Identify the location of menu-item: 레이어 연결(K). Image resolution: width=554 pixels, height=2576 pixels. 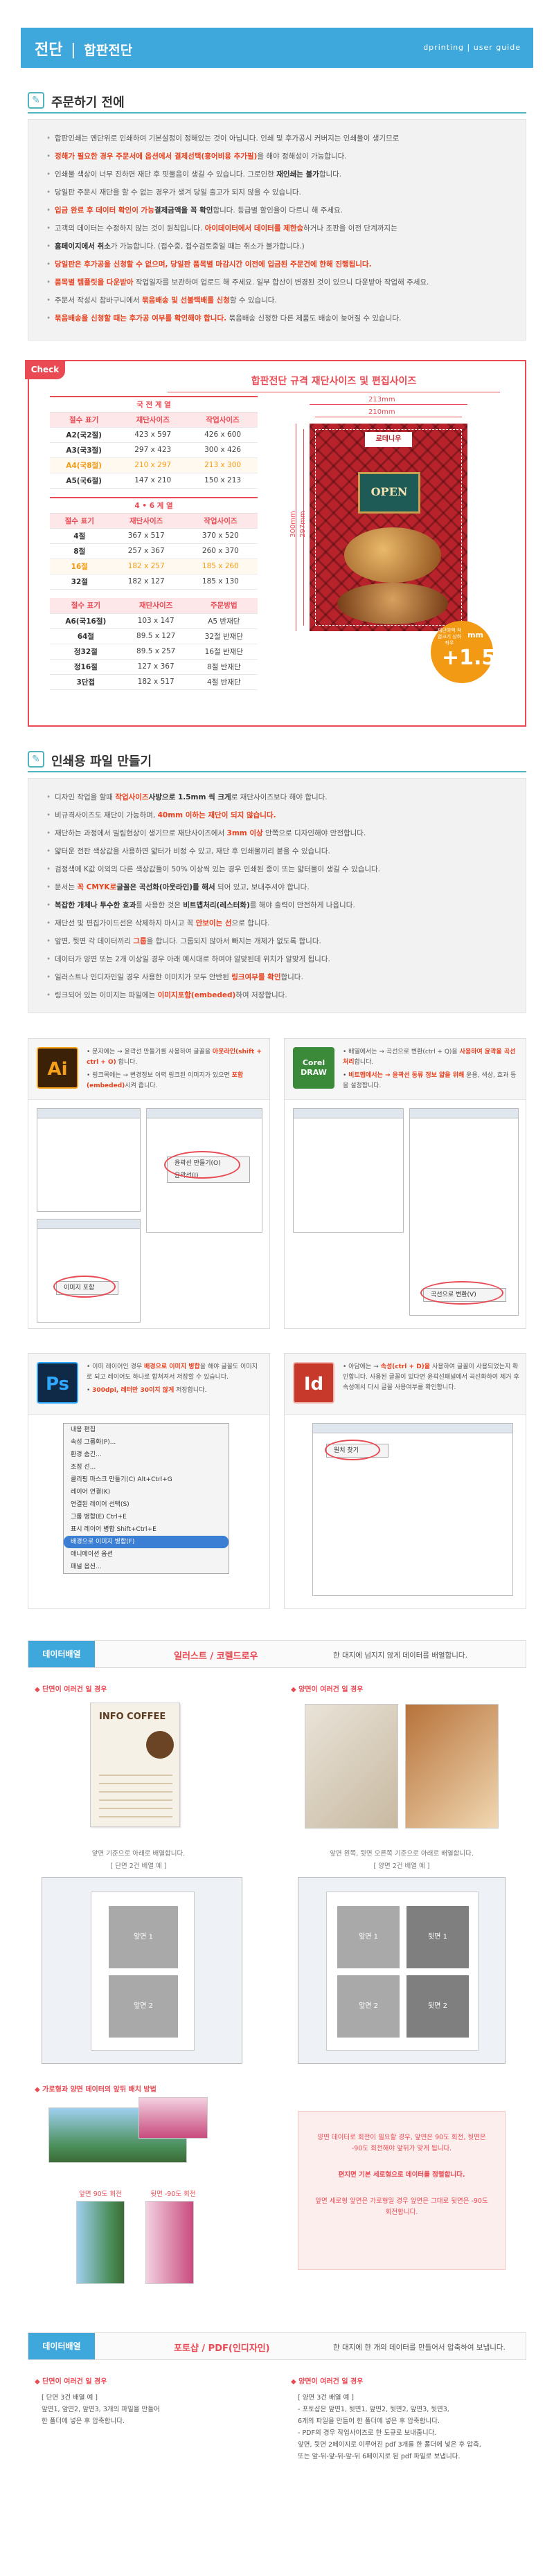
(147, 1492).